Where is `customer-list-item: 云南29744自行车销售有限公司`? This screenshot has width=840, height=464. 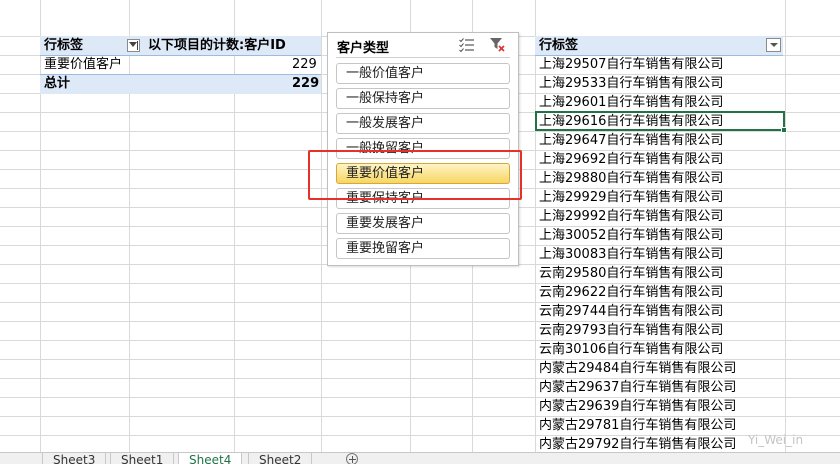
customer-list-item: 云南29744自行车销售有限公司 is located at coordinates (631, 311).